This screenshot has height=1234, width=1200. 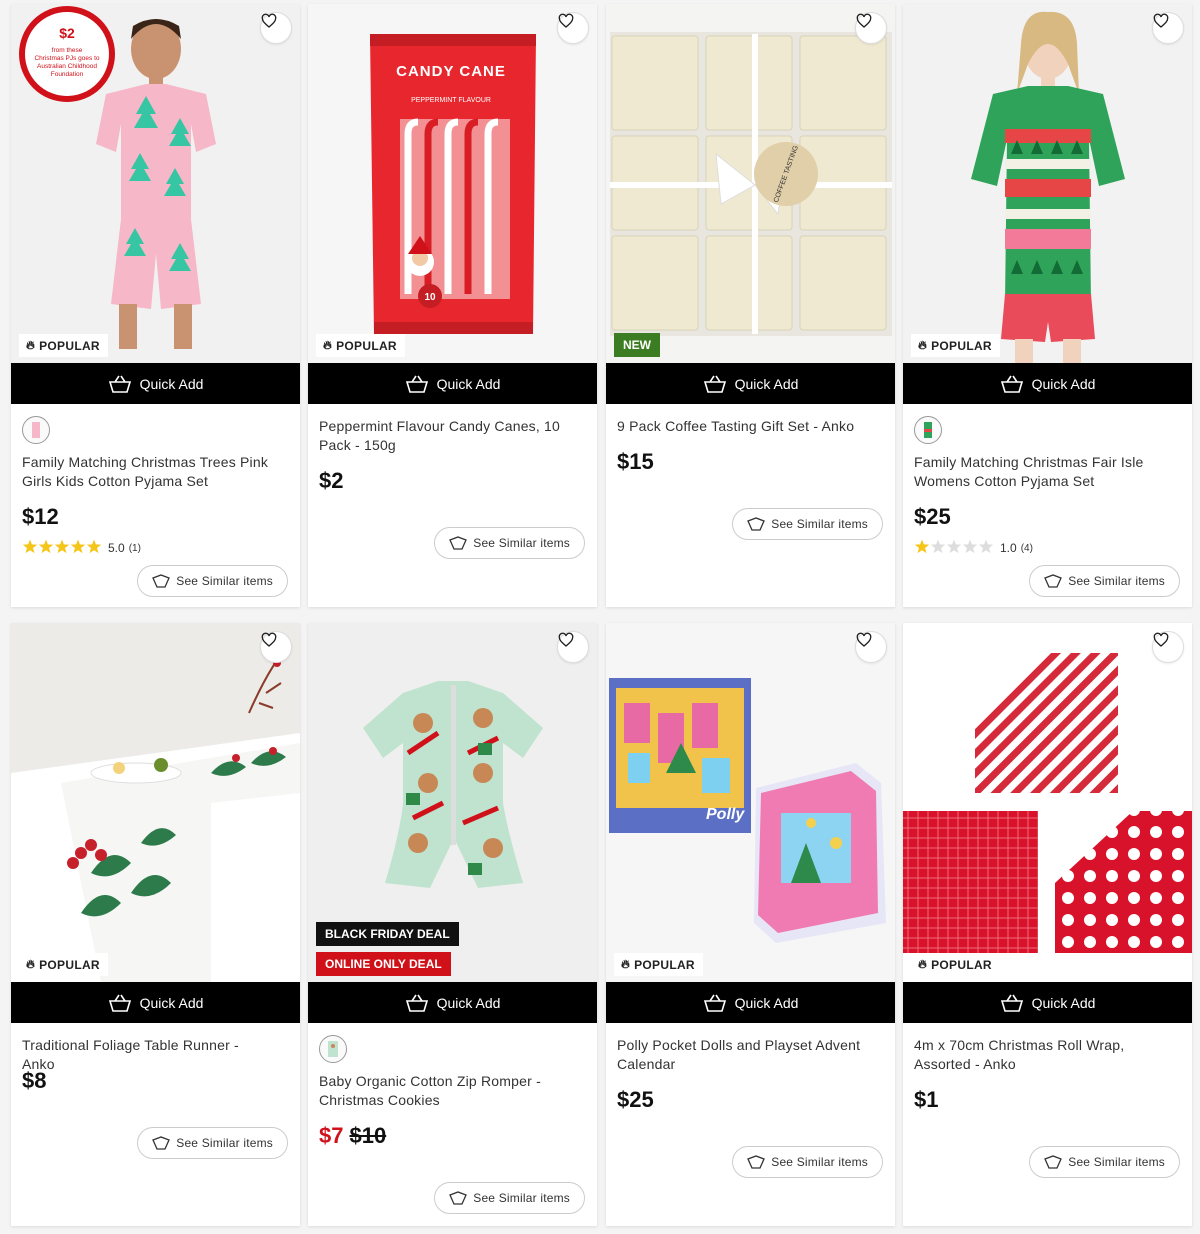 I want to click on product-title: Traditional Foliage Table Runner - Anko, so click(x=147, y=1055).